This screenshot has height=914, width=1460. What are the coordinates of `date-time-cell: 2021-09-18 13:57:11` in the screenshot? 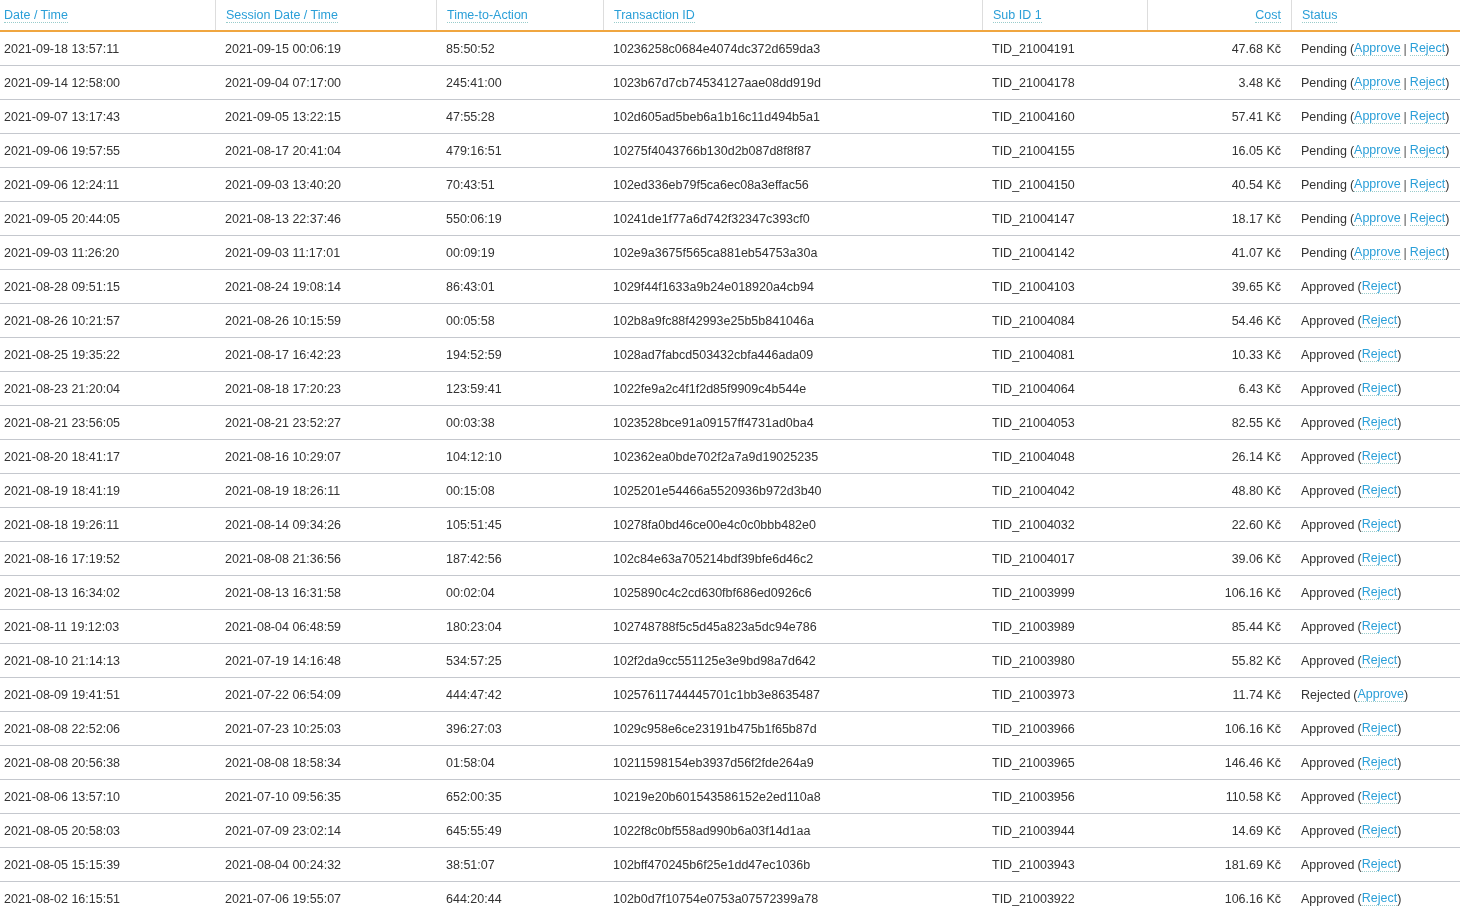 It's located at (62, 48).